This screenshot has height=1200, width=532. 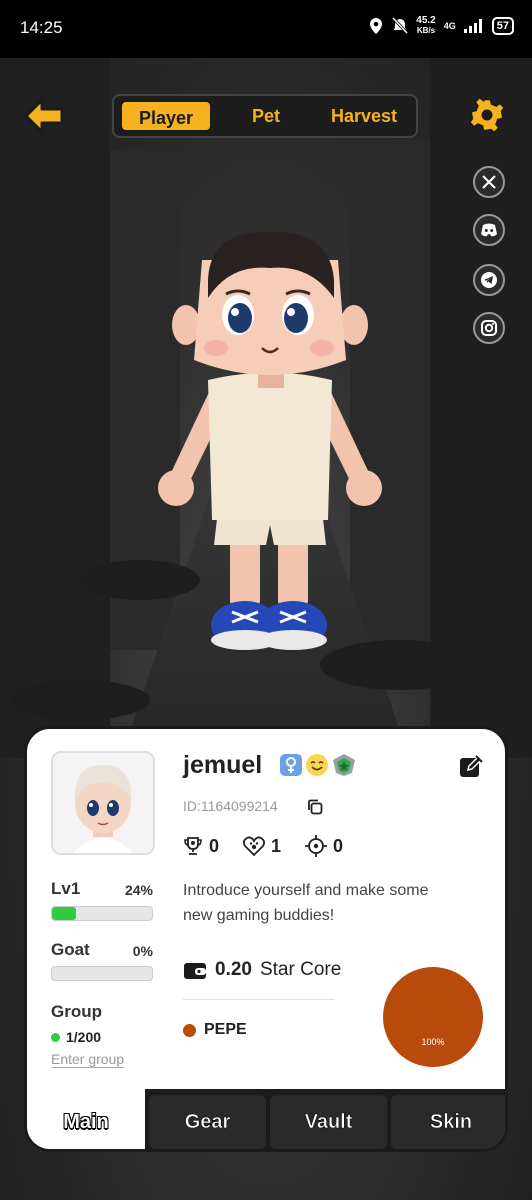 What do you see at coordinates (70, 949) in the screenshot?
I see `goat-label: Goat` at bounding box center [70, 949].